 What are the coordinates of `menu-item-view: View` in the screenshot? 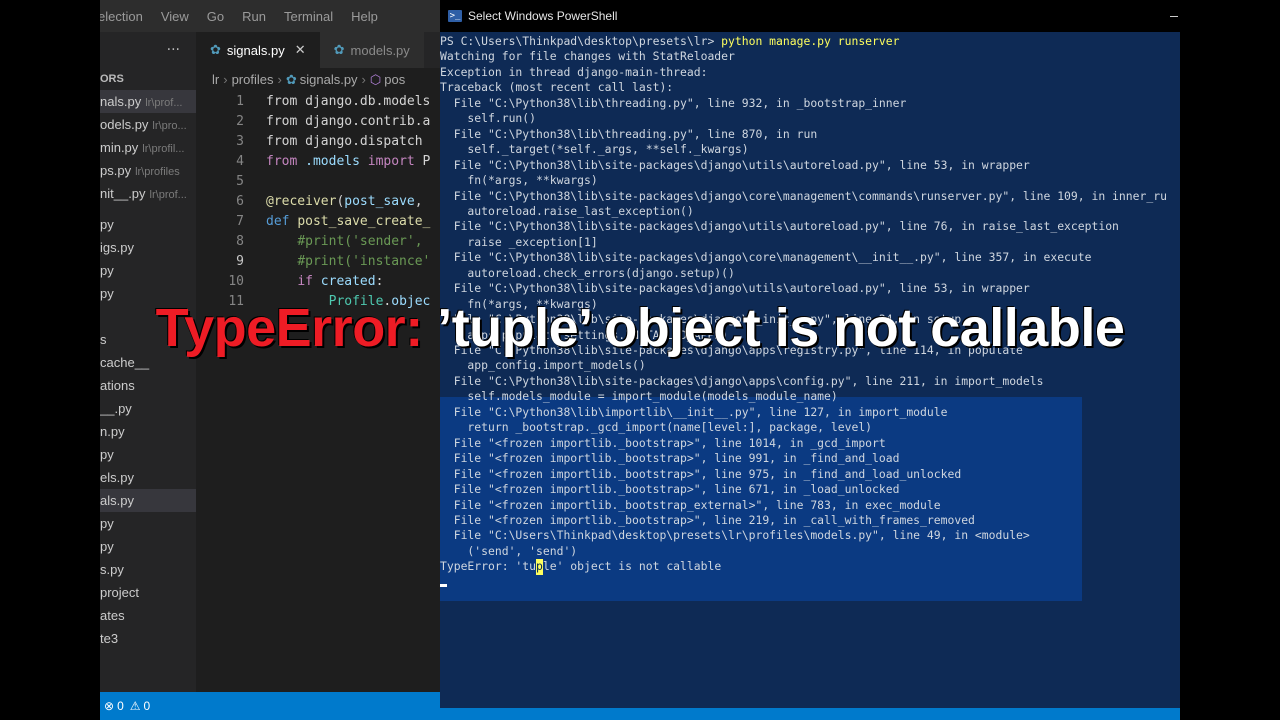 It's located at (175, 16).